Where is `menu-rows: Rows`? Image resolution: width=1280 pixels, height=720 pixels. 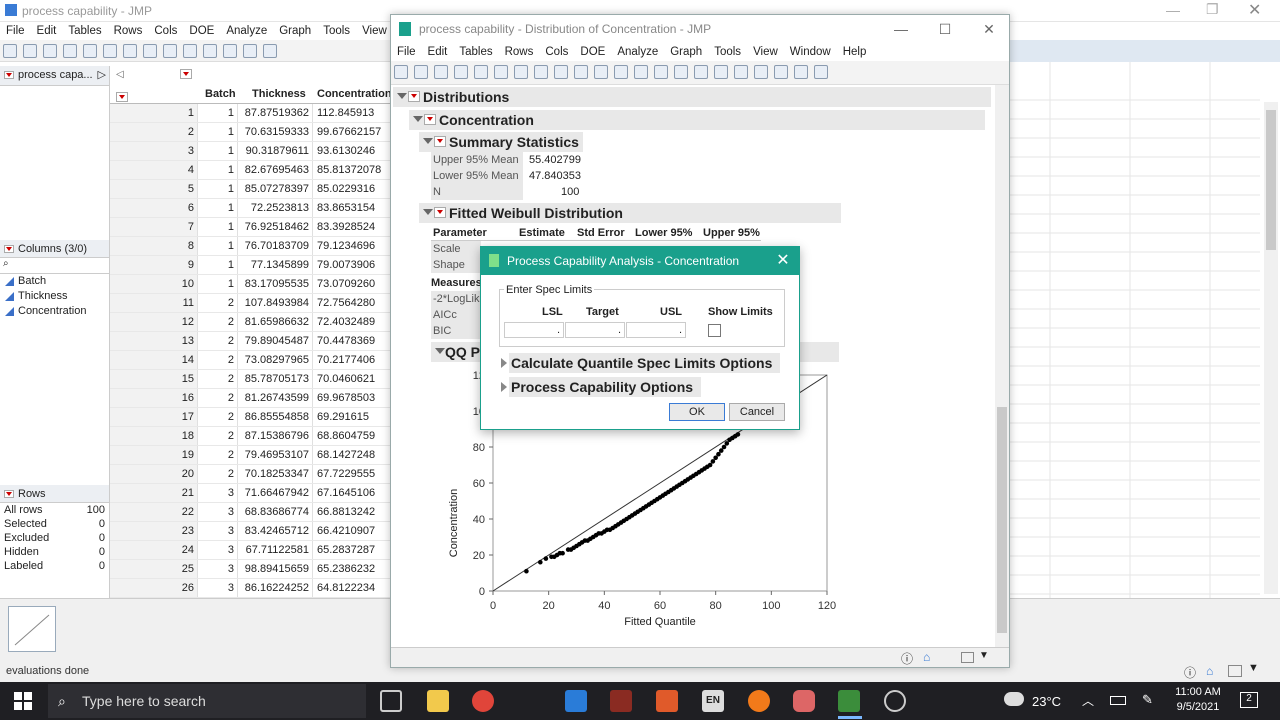
menu-rows: Rows is located at coordinates (519, 52).